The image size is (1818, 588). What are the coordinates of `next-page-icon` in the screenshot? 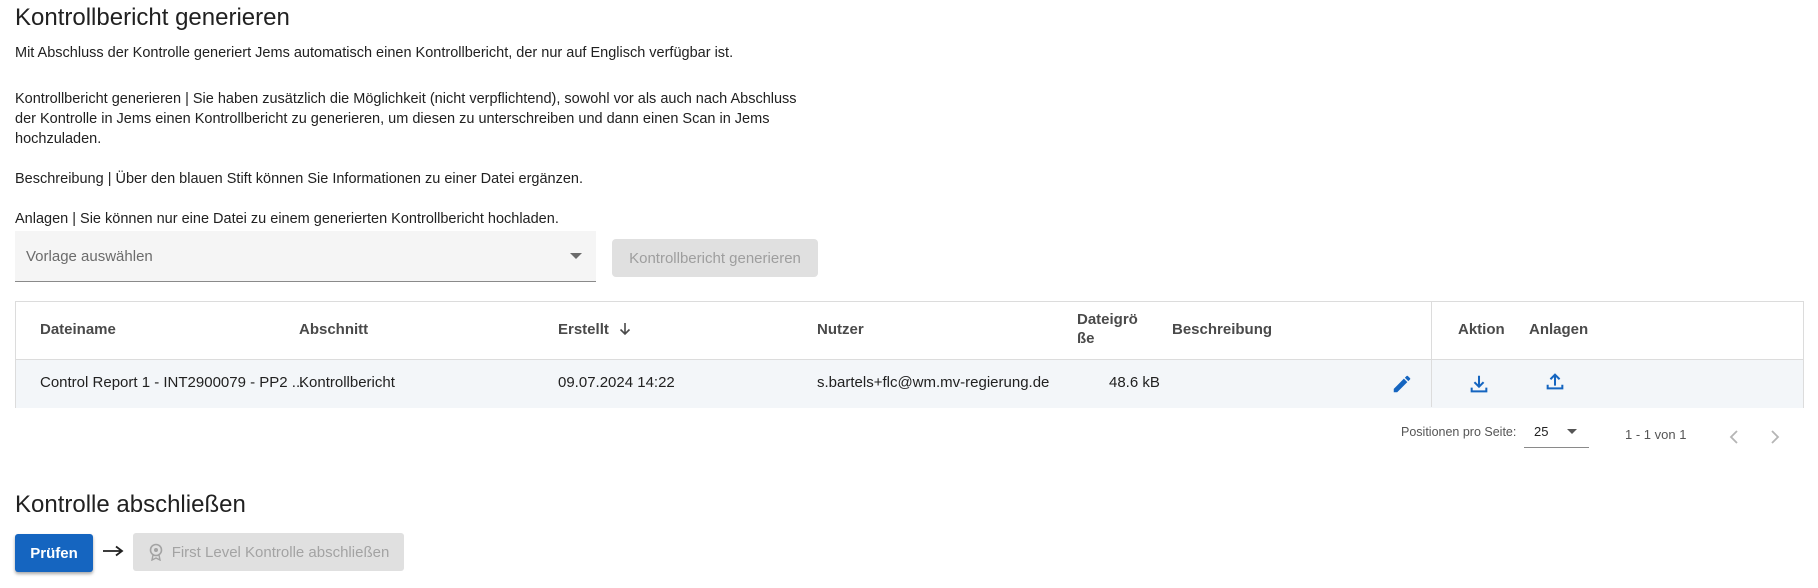 It's located at (1775, 439).